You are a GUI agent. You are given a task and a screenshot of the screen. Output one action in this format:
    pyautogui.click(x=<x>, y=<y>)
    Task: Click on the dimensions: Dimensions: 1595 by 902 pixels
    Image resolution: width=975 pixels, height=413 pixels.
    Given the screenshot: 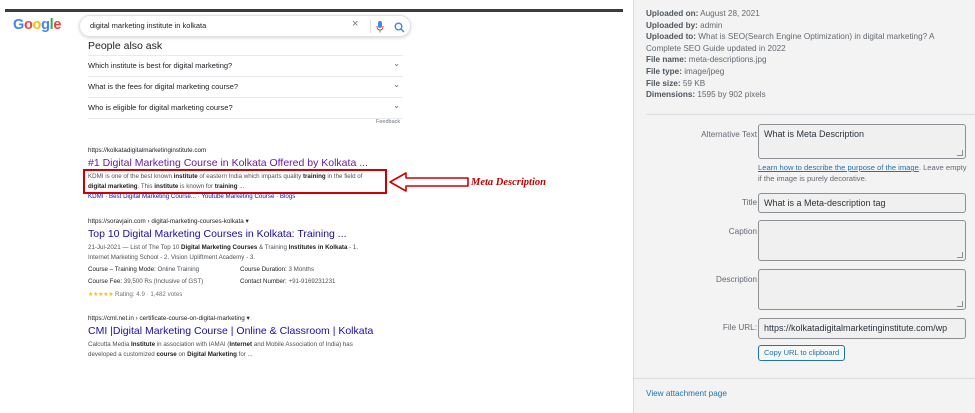 What is the action you would take?
    pyautogui.click(x=706, y=95)
    